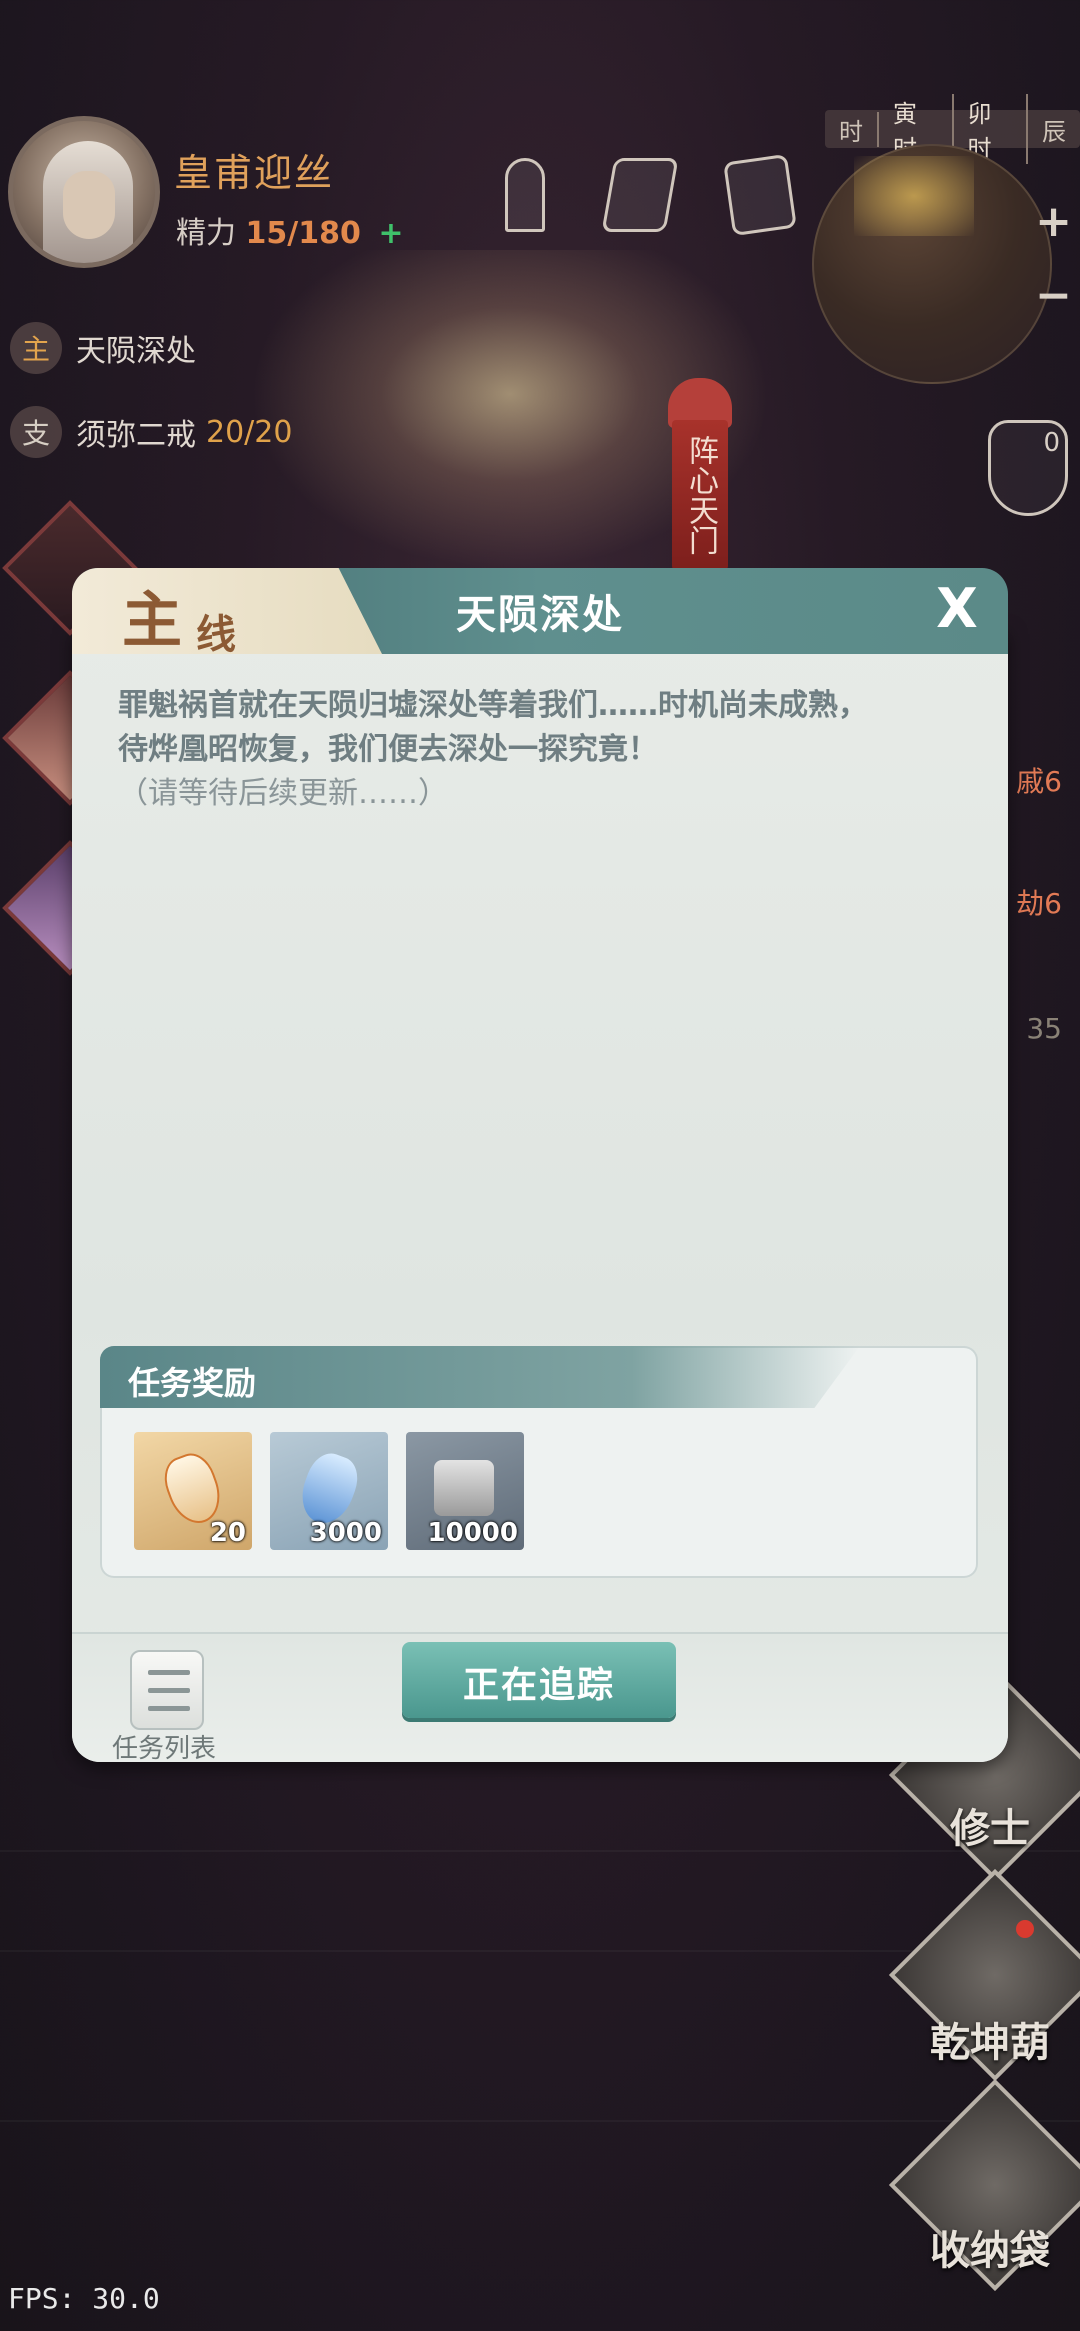 This screenshot has width=1080, height=2331. What do you see at coordinates (249, 432) in the screenshot?
I see `side-quest-count: 20/20` at bounding box center [249, 432].